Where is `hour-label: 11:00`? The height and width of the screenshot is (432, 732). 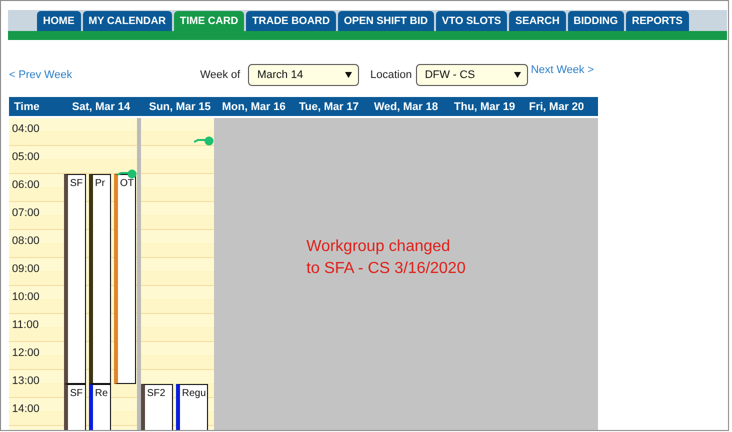
hour-label: 11:00 is located at coordinates (25, 325).